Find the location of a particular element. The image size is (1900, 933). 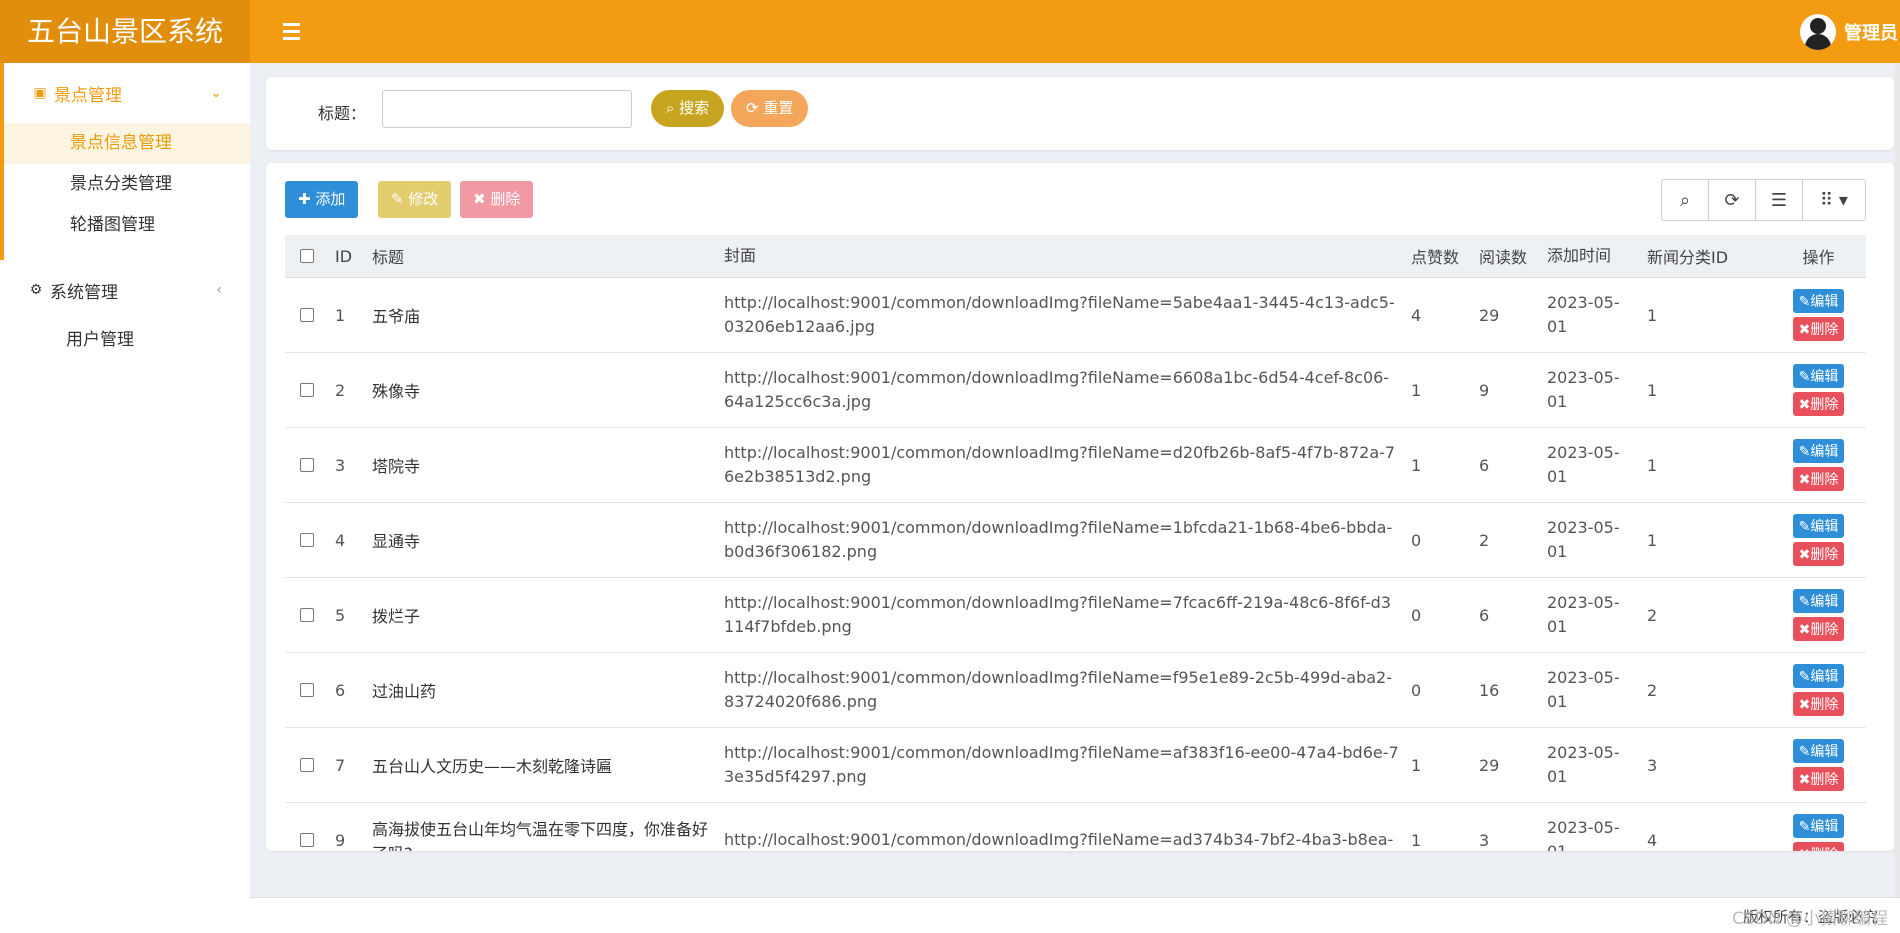

user-menu: 管理员 is located at coordinates (1850, 31).